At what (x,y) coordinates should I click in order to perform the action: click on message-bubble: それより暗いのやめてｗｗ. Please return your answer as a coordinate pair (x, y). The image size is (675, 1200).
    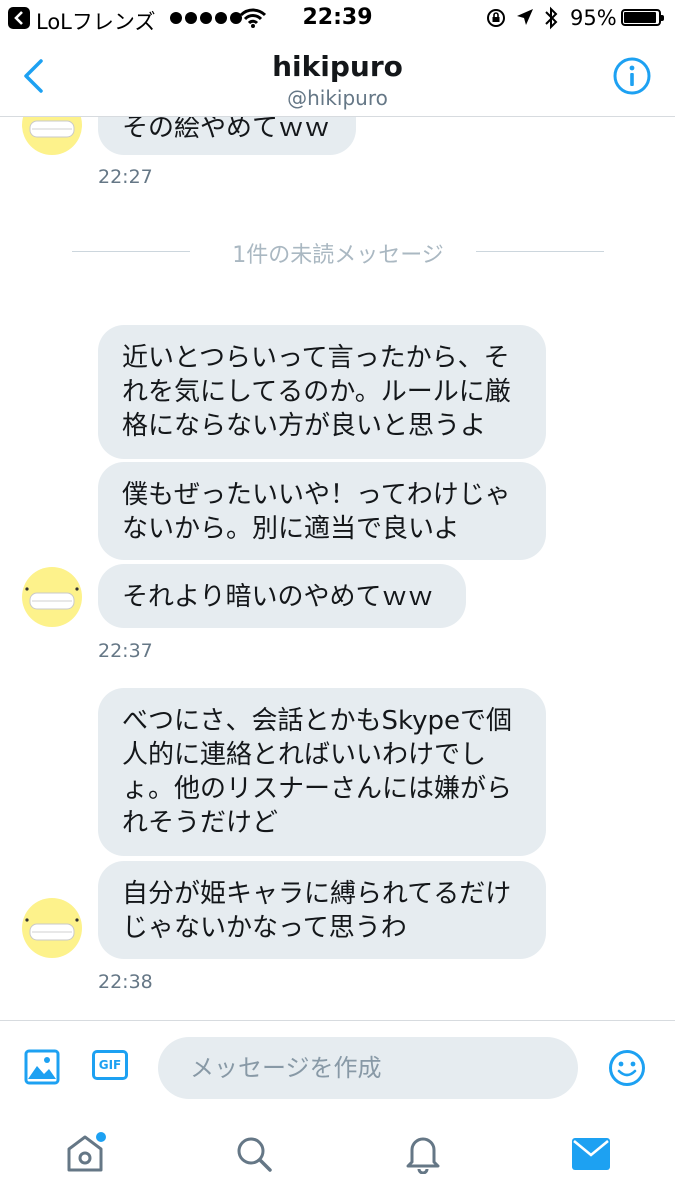
    Looking at the image, I should click on (282, 596).